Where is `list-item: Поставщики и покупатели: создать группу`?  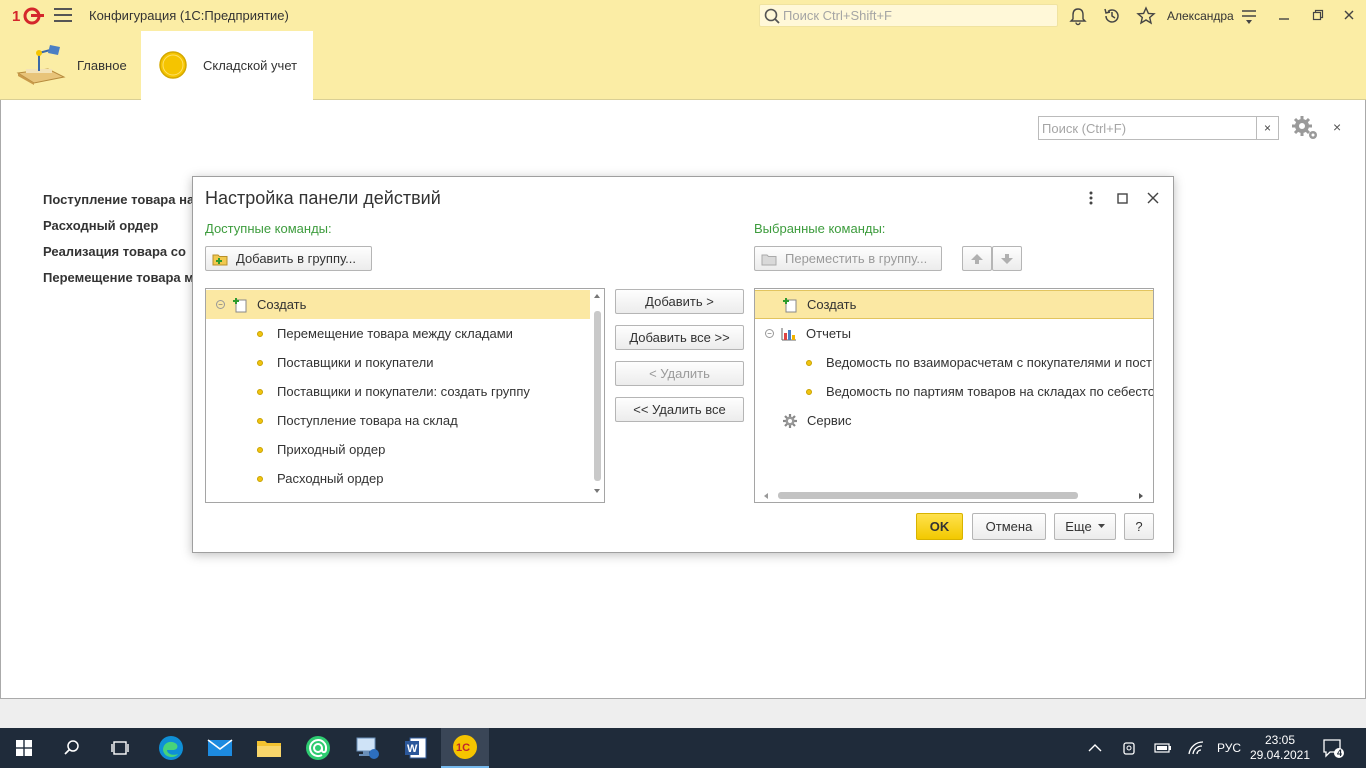 list-item: Поставщики и покупатели: создать группу is located at coordinates (368, 391).